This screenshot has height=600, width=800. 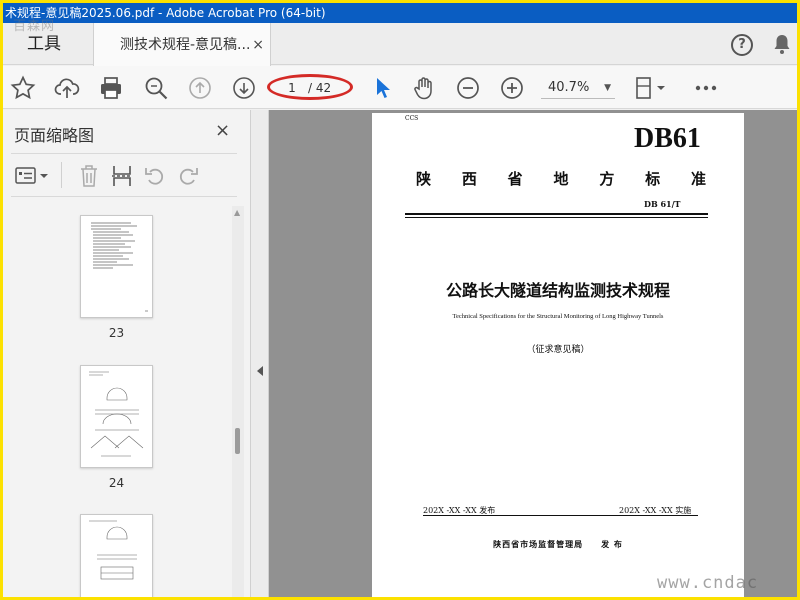 I want to click on zoom-out-icon, so click(x=468, y=88).